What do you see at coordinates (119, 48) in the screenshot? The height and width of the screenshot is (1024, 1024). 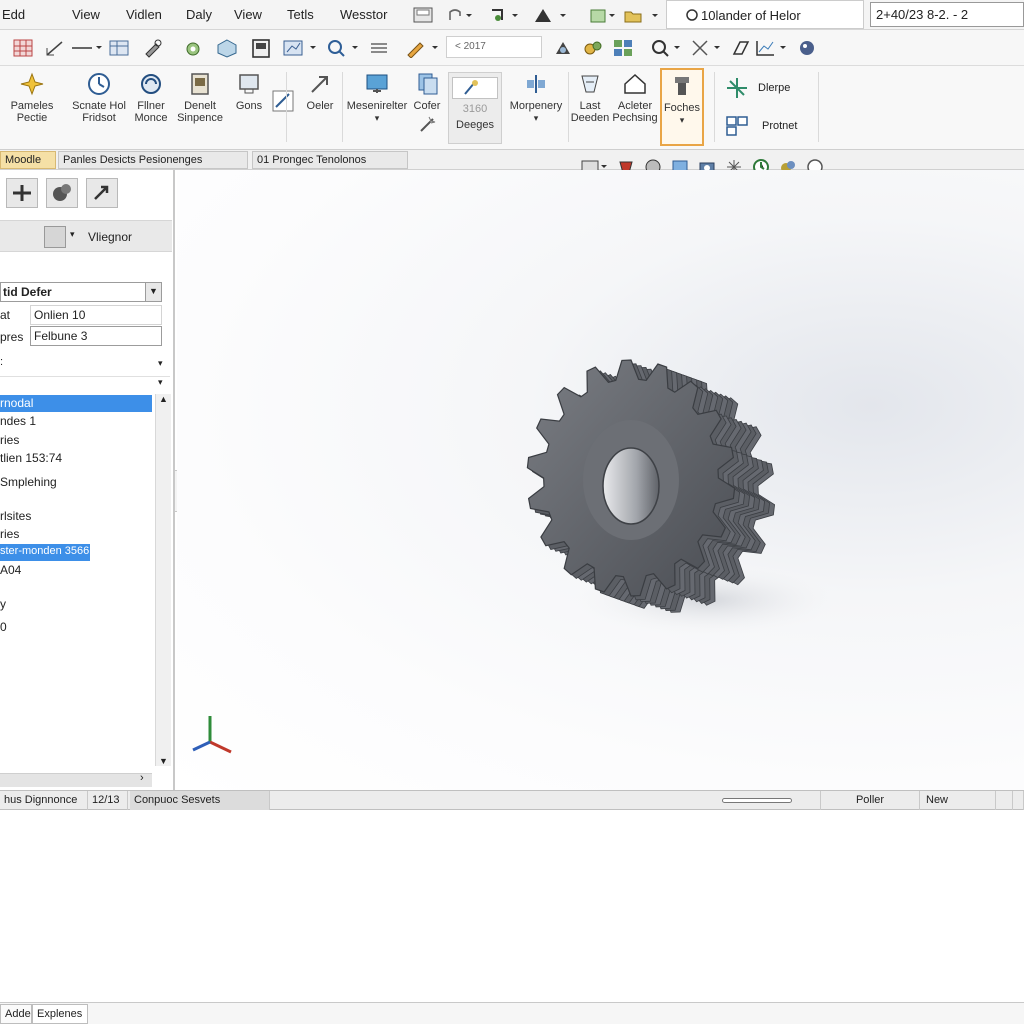 I see `table-icon` at bounding box center [119, 48].